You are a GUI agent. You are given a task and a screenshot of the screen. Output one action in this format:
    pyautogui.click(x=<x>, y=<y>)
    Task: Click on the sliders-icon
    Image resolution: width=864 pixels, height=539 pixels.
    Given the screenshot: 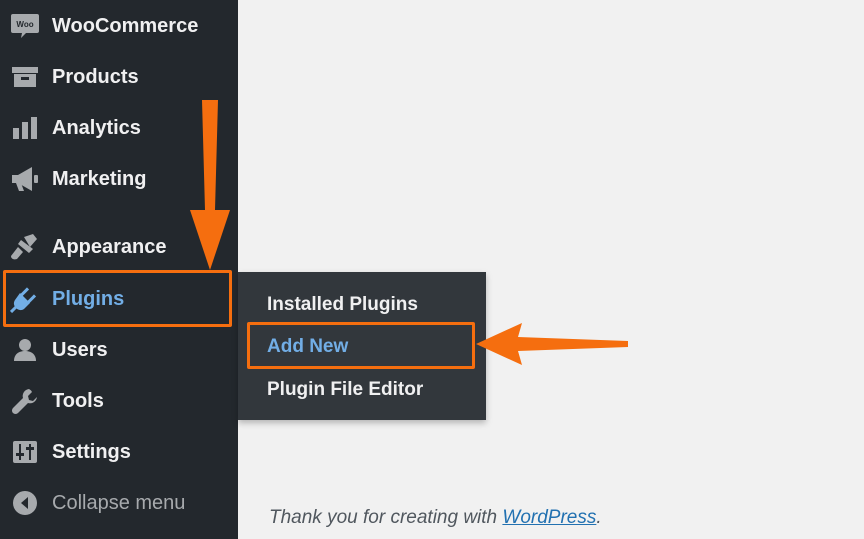 What is the action you would take?
    pyautogui.click(x=25, y=452)
    